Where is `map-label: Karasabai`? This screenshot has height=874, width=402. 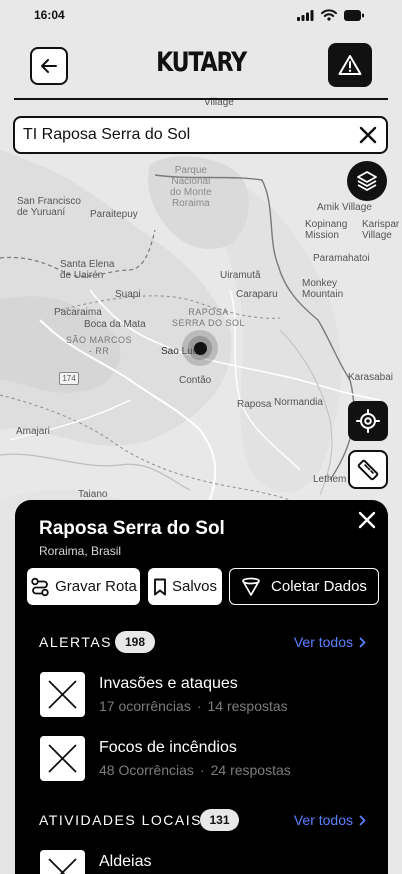 map-label: Karasabai is located at coordinates (371, 377).